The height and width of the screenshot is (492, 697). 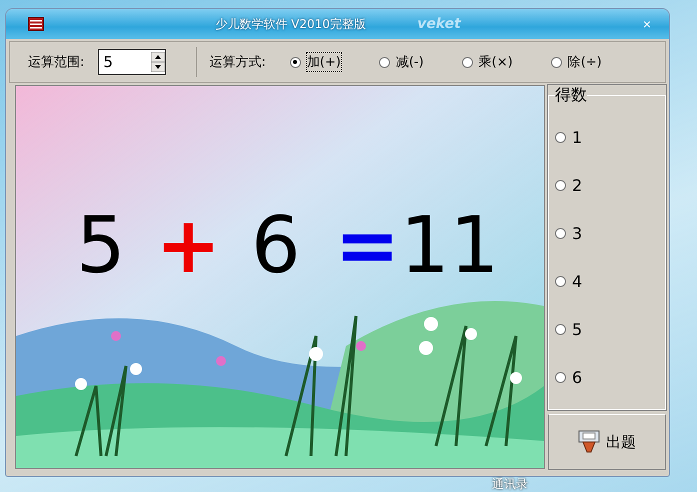 What do you see at coordinates (487, 62) in the screenshot?
I see `operation-radio: 乘(×)` at bounding box center [487, 62].